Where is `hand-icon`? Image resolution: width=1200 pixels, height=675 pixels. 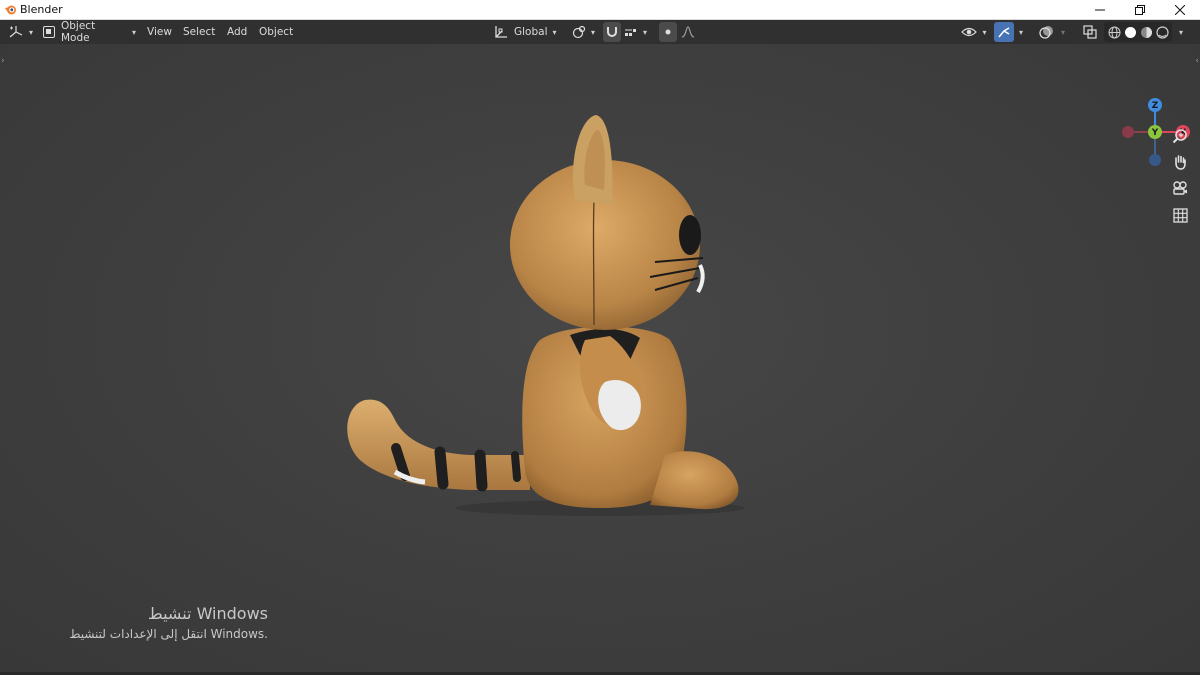 hand-icon is located at coordinates (1180, 162).